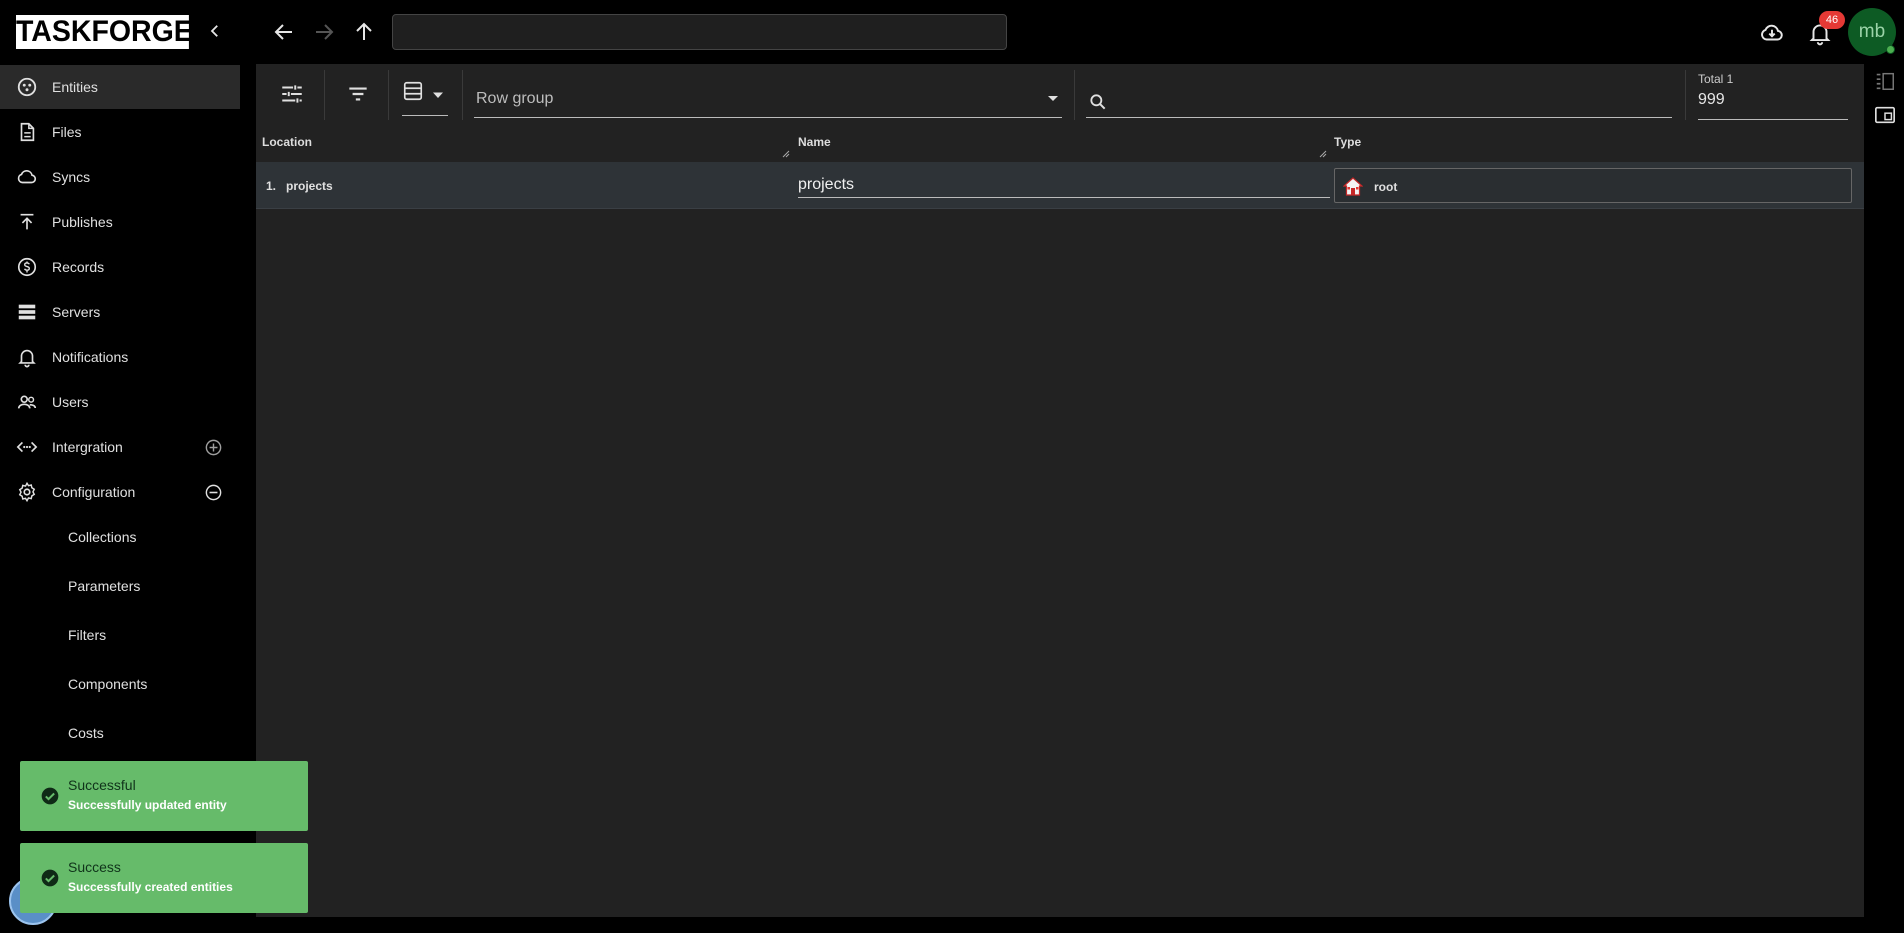  I want to click on sidebar-item-label: Records, so click(78, 267).